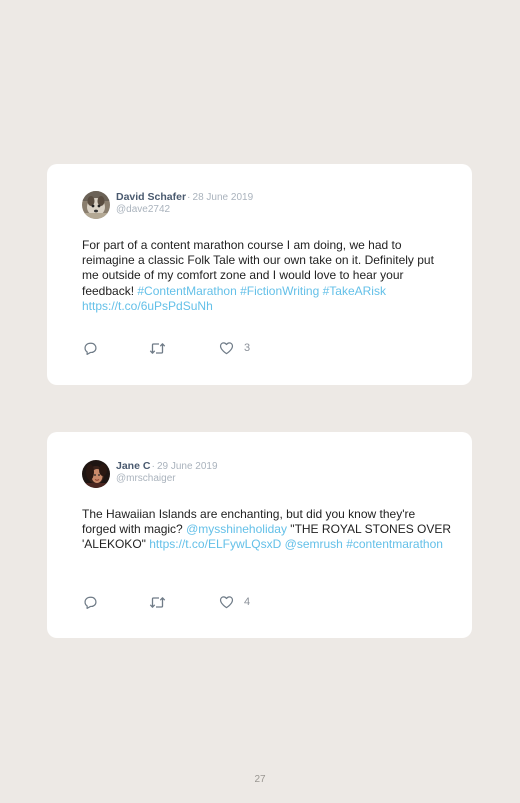 This screenshot has height=803, width=520. I want to click on page-number: 27, so click(260, 779).